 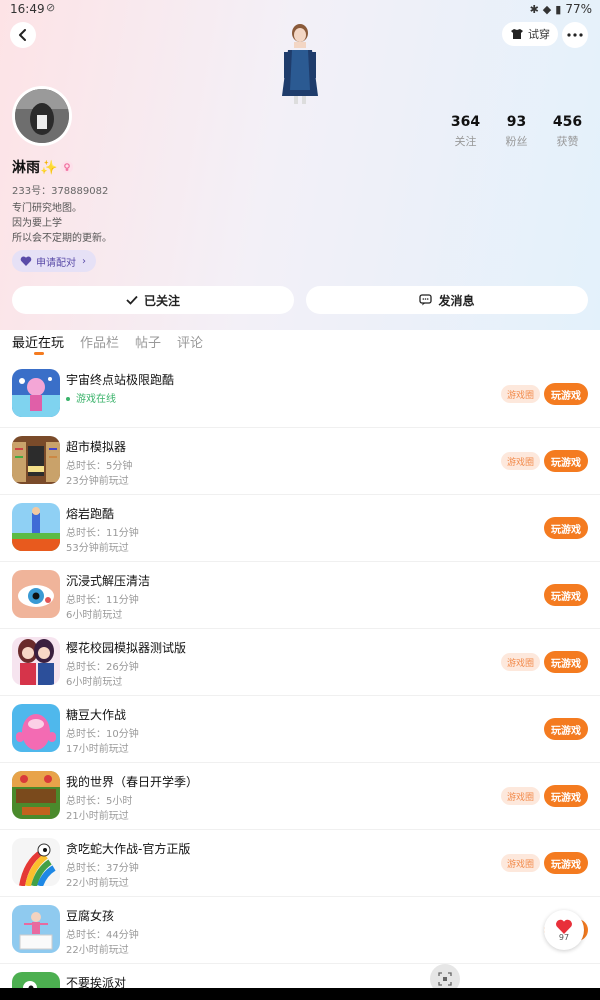 I want to click on bio: 专门研究地图。 因为要上学 所以会不定期的更新。, so click(x=62, y=223).